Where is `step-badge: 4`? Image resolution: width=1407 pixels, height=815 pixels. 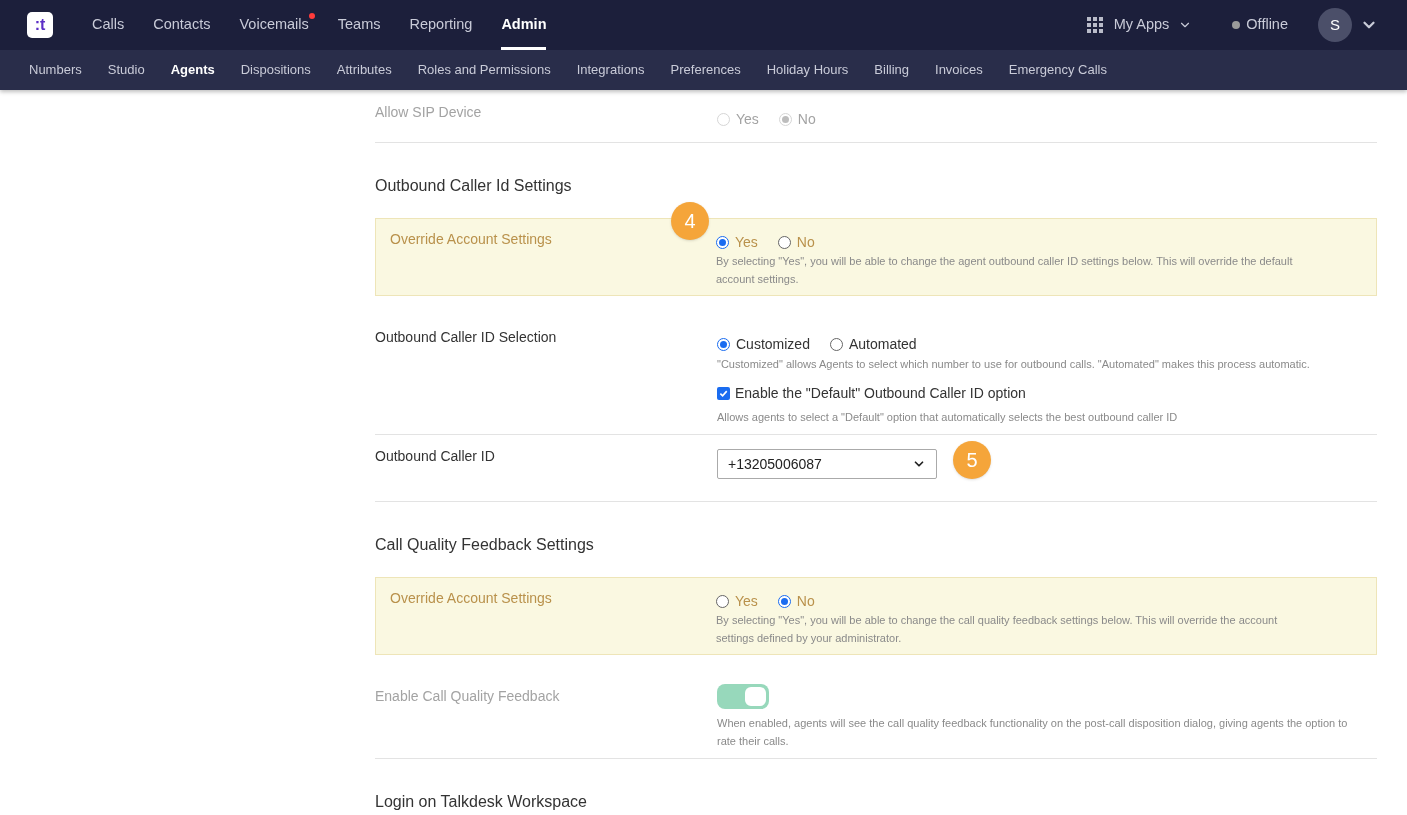
step-badge: 4 is located at coordinates (690, 221).